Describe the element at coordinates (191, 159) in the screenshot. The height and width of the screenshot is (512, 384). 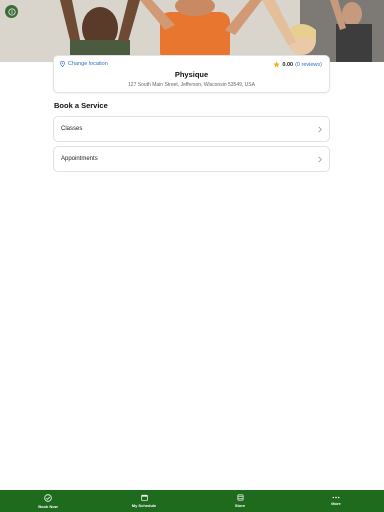
I see `service-row-appointments: Appointments` at that location.